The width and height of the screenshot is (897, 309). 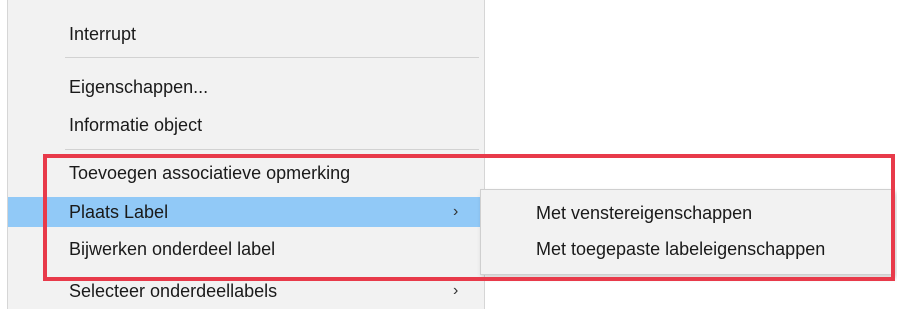 I want to click on menu-item-label: Plaats Label, so click(x=119, y=212).